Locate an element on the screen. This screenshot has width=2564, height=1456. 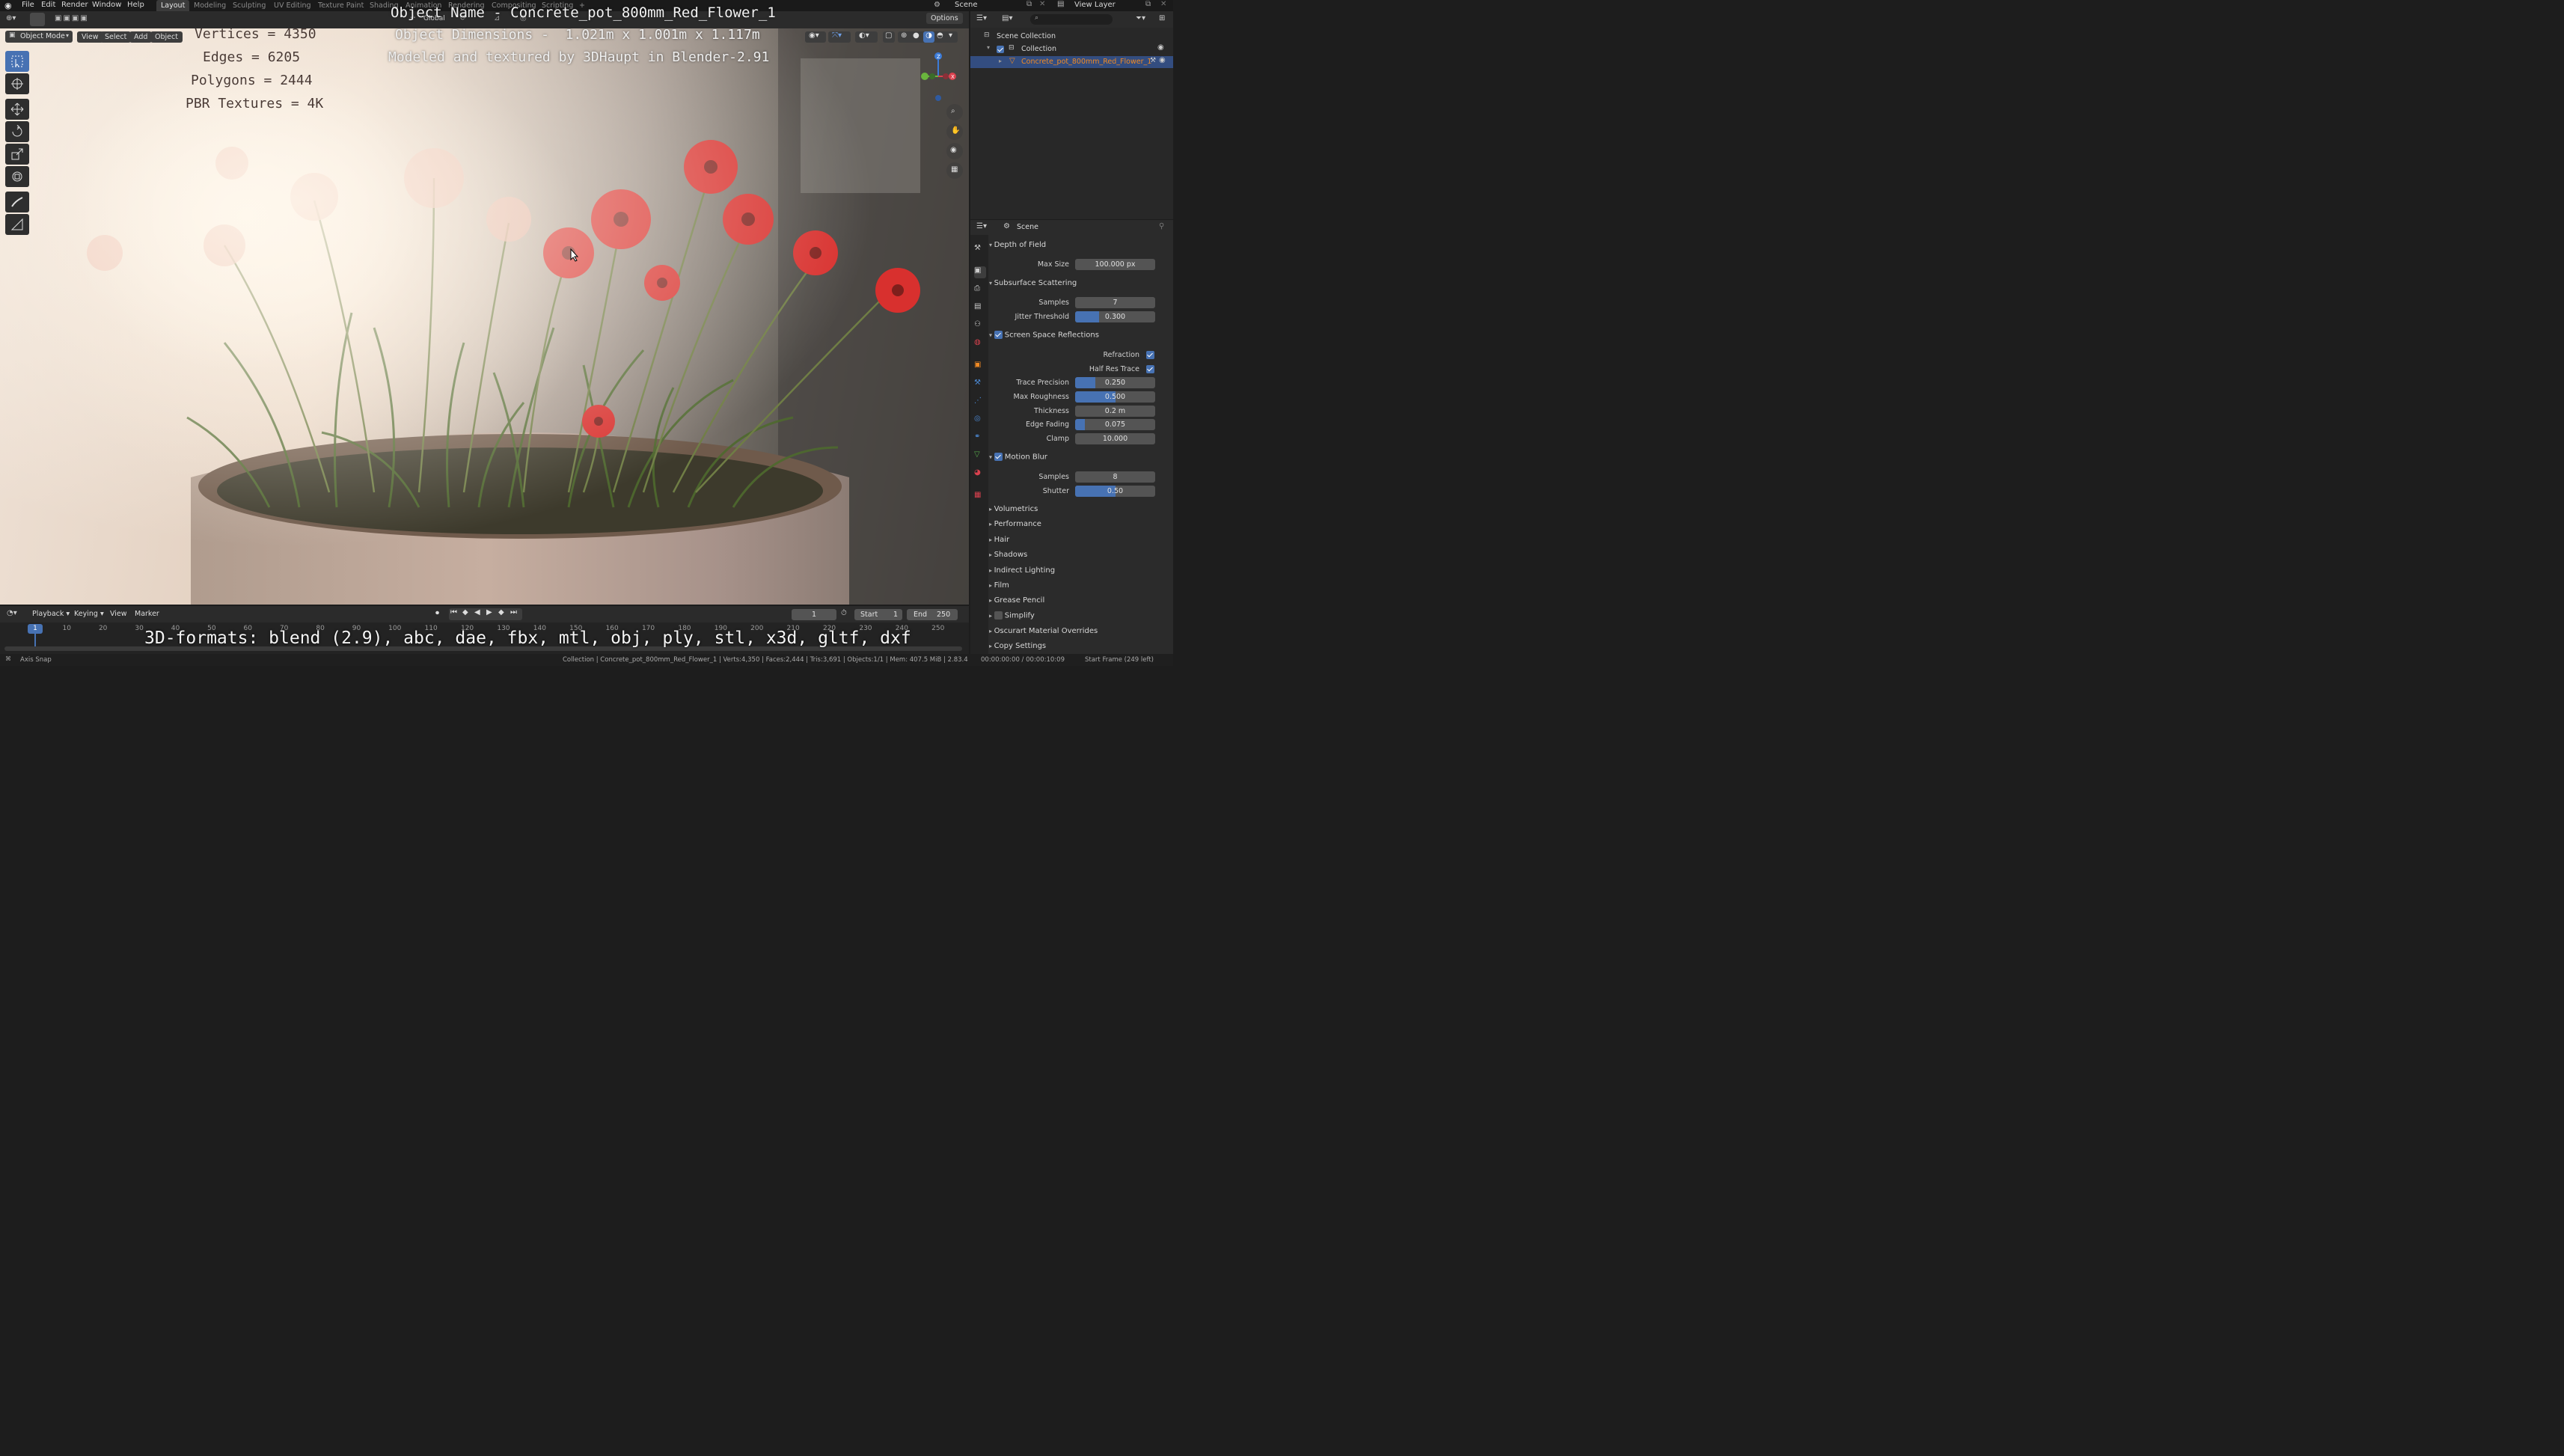
texture-tab-icon: ▦ is located at coordinates (980, 497).